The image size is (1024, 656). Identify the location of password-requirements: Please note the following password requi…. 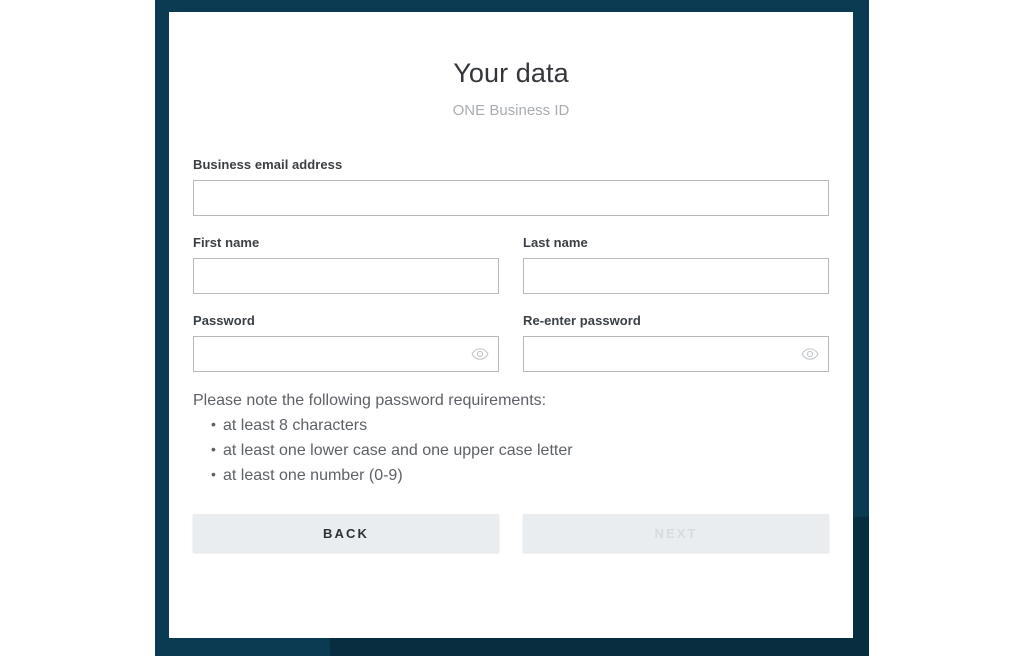
(511, 438).